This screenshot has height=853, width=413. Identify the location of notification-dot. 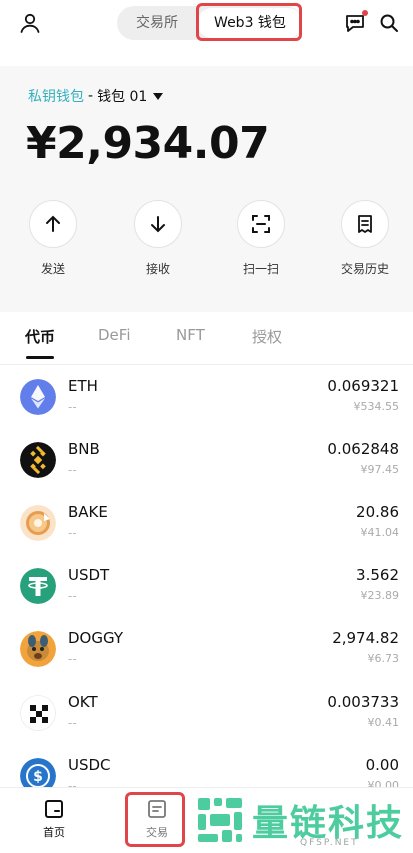
(365, 13).